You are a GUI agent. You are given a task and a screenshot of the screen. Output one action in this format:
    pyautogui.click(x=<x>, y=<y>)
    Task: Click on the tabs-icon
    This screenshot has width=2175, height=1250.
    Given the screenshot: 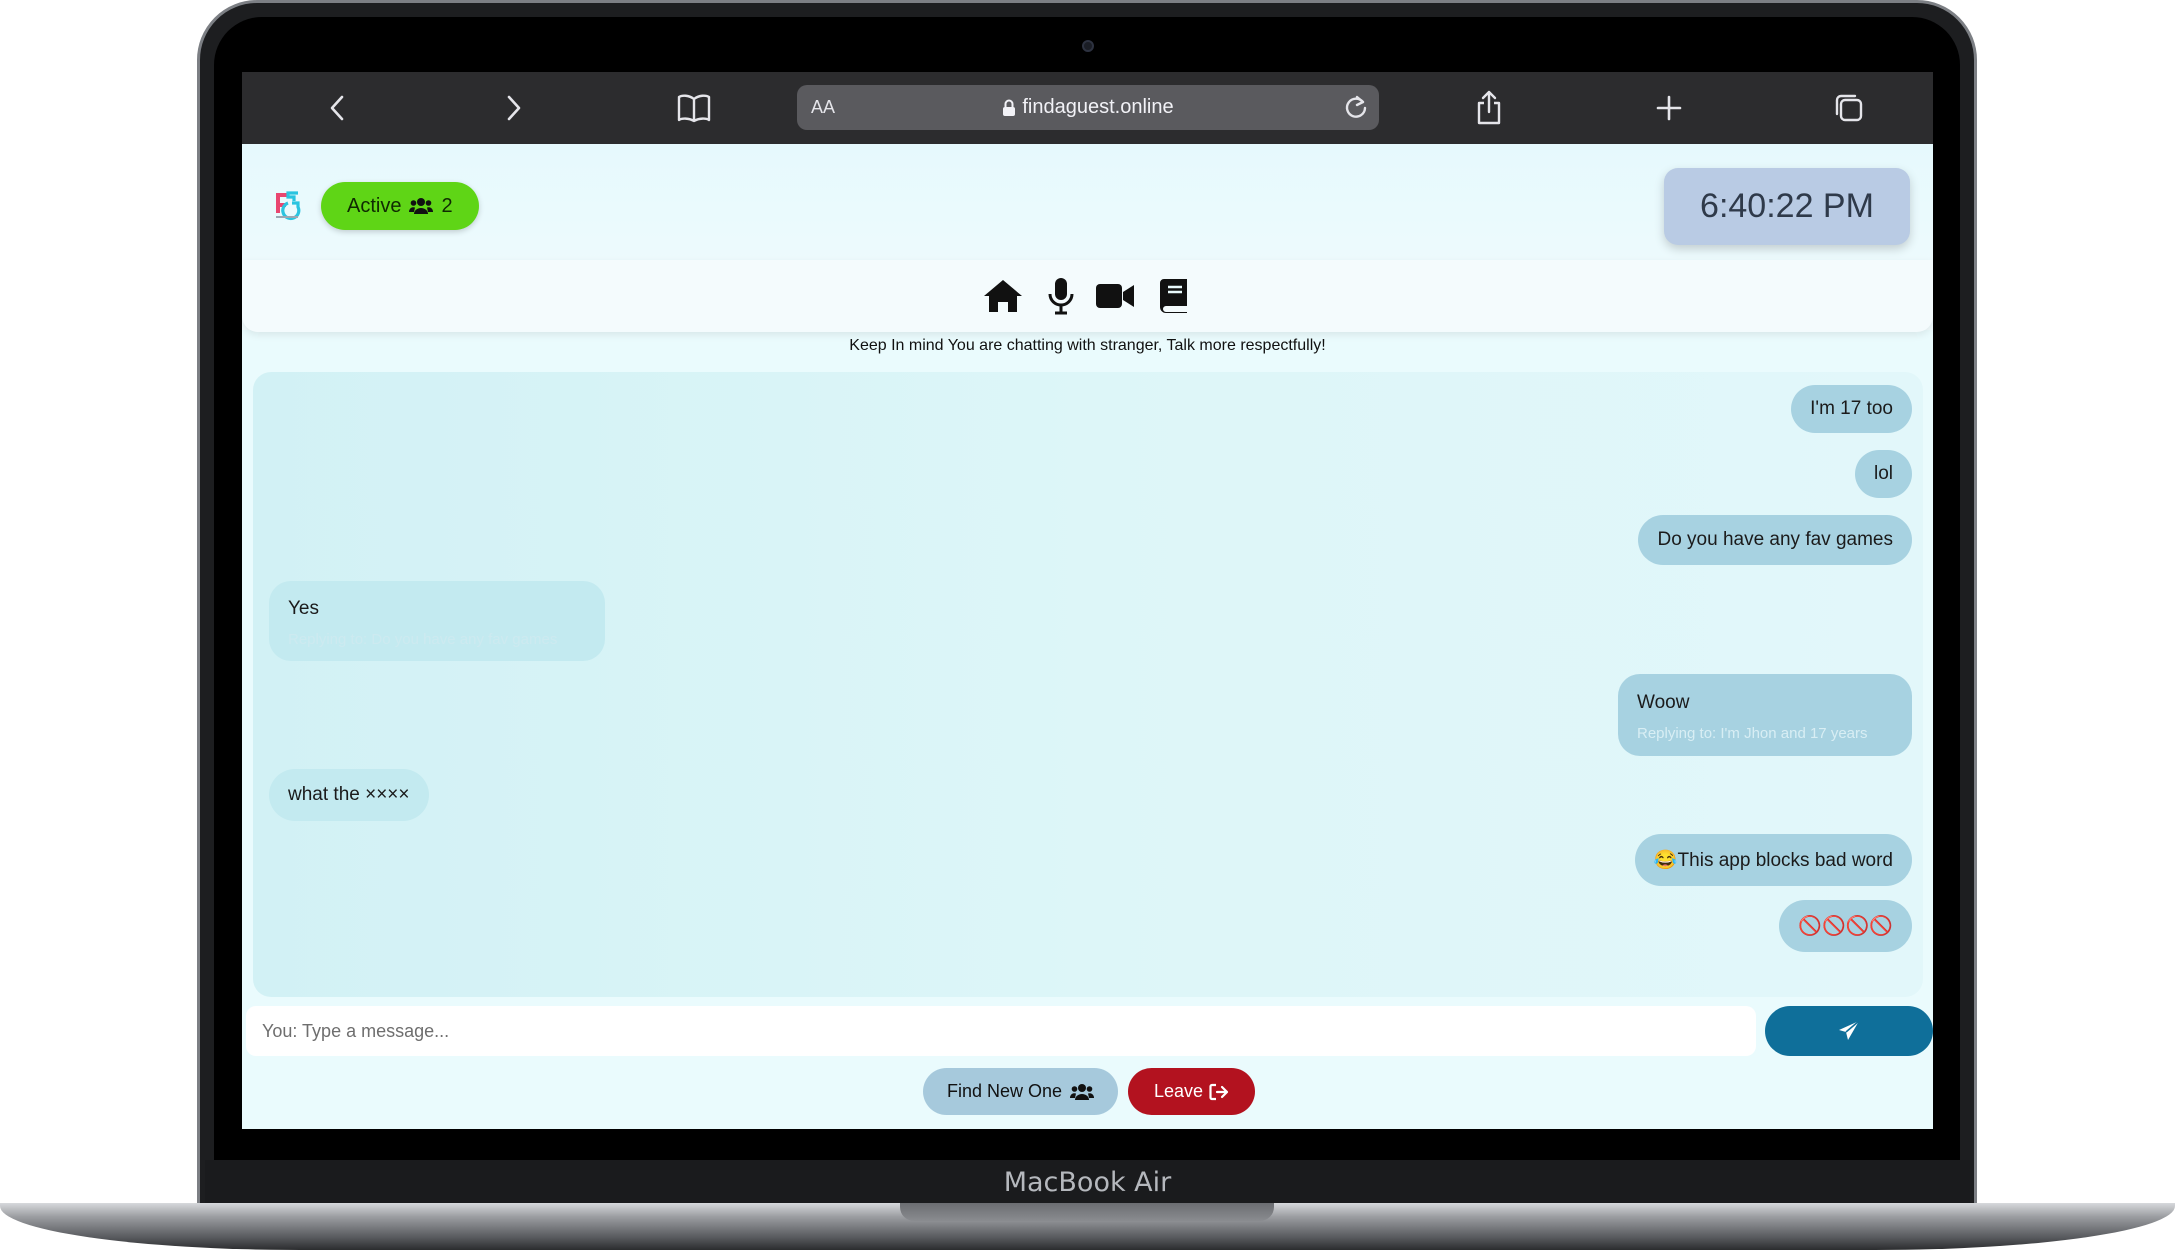 What is the action you would take?
    pyautogui.click(x=1849, y=108)
    